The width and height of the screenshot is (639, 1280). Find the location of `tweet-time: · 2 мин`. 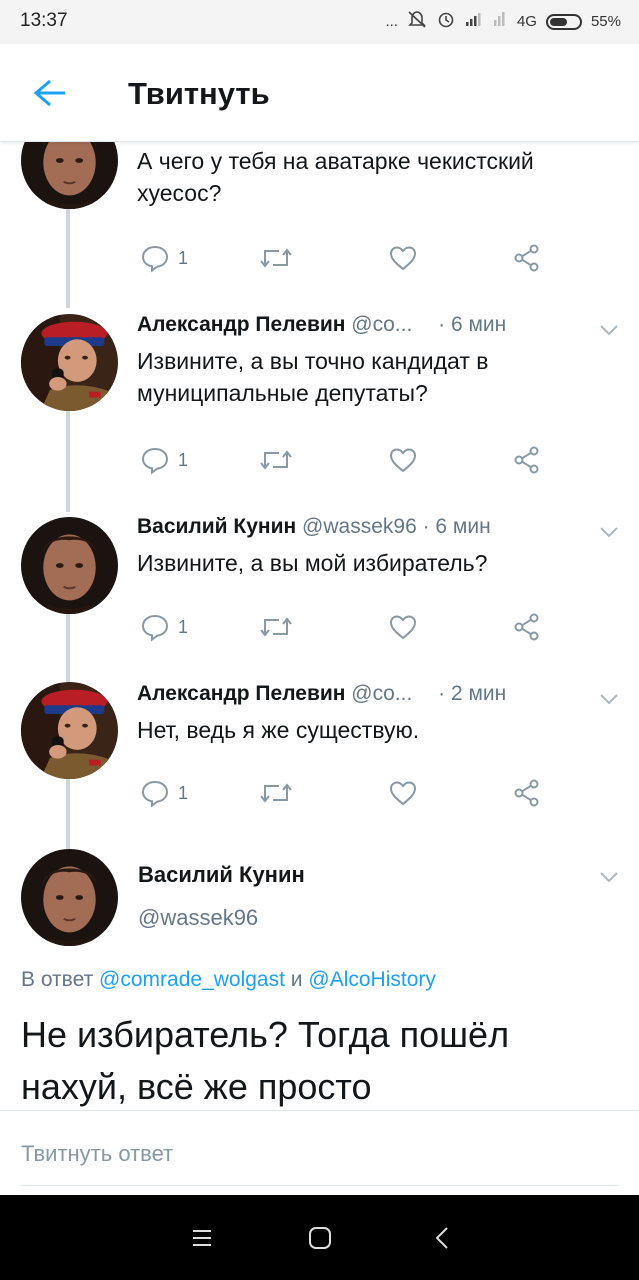

tweet-time: · 2 мин is located at coordinates (472, 693).